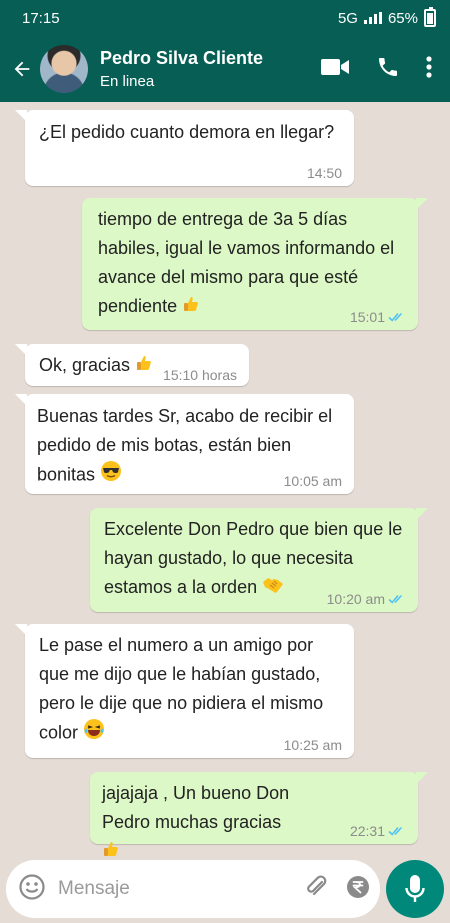  I want to click on emoji-button, so click(32, 889).